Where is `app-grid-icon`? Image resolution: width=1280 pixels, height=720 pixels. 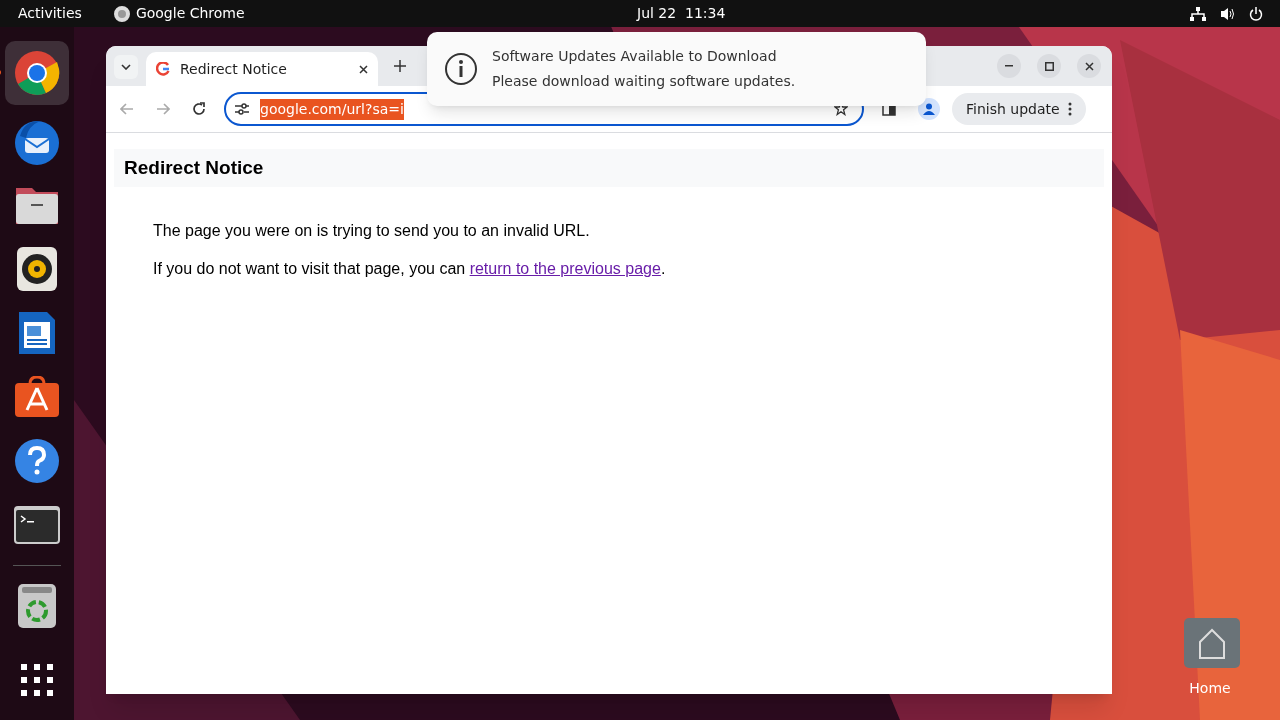 app-grid-icon is located at coordinates (37, 680).